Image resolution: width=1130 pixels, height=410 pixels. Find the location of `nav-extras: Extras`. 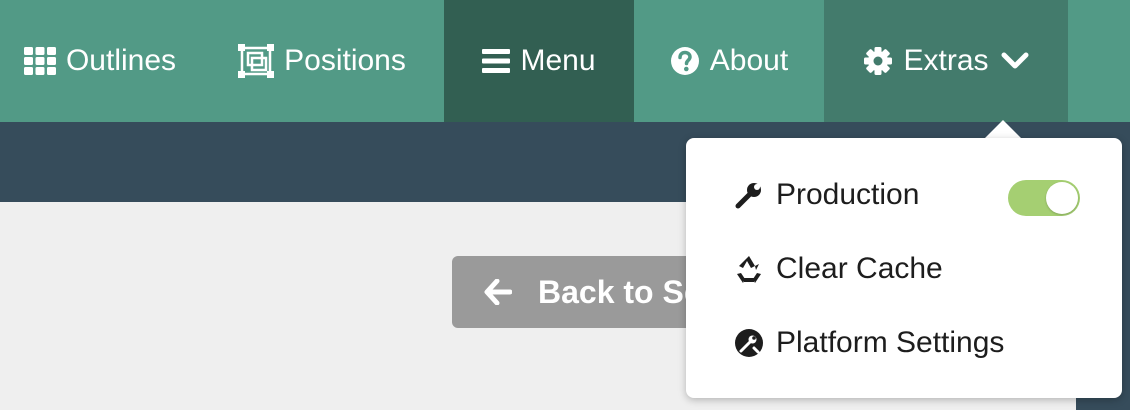

nav-extras: Extras is located at coordinates (946, 61).